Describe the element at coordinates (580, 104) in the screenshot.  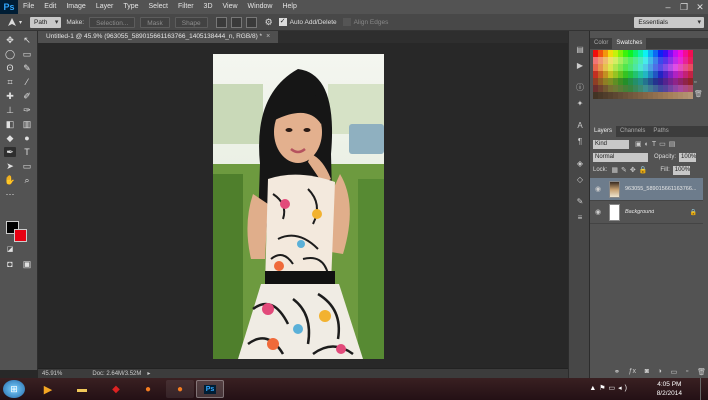
I see `brush-panel-icon: ✦` at that location.